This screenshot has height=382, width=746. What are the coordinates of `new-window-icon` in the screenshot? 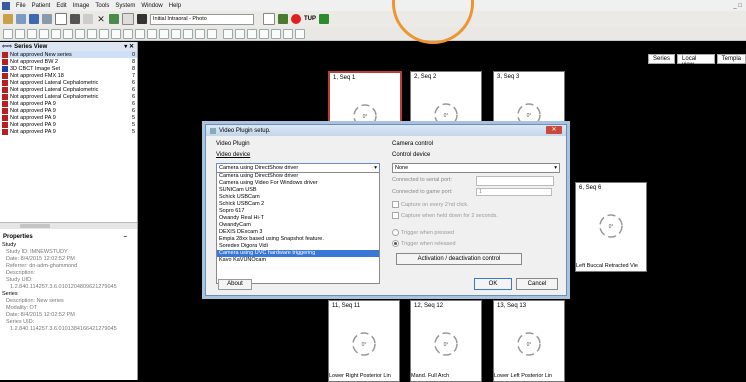 It's located at (61, 19).